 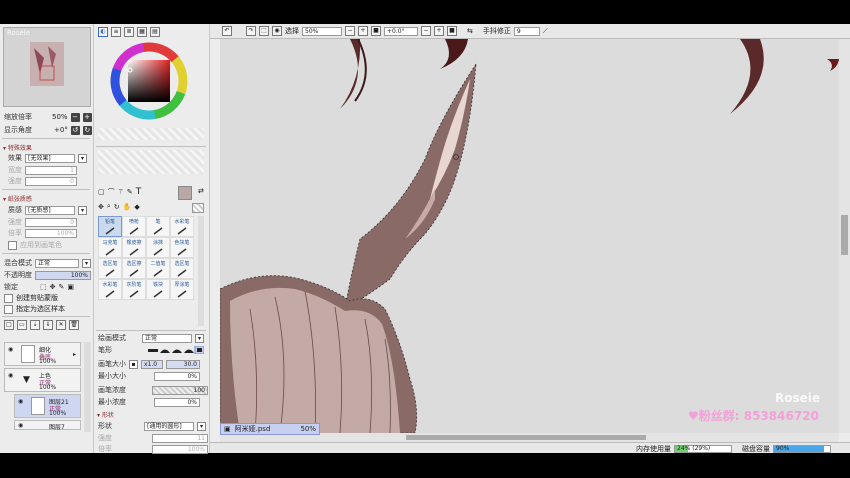 What do you see at coordinates (121, 192) in the screenshot?
I see `magic-wand-icon: ⚚` at bounding box center [121, 192].